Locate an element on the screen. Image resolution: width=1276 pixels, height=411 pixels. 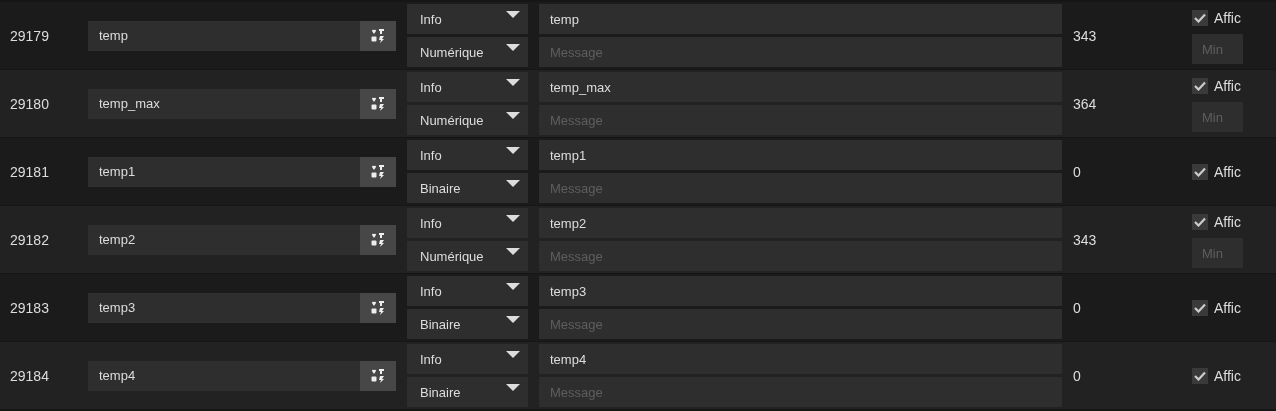
name-input: temp is located at coordinates (800, 19).